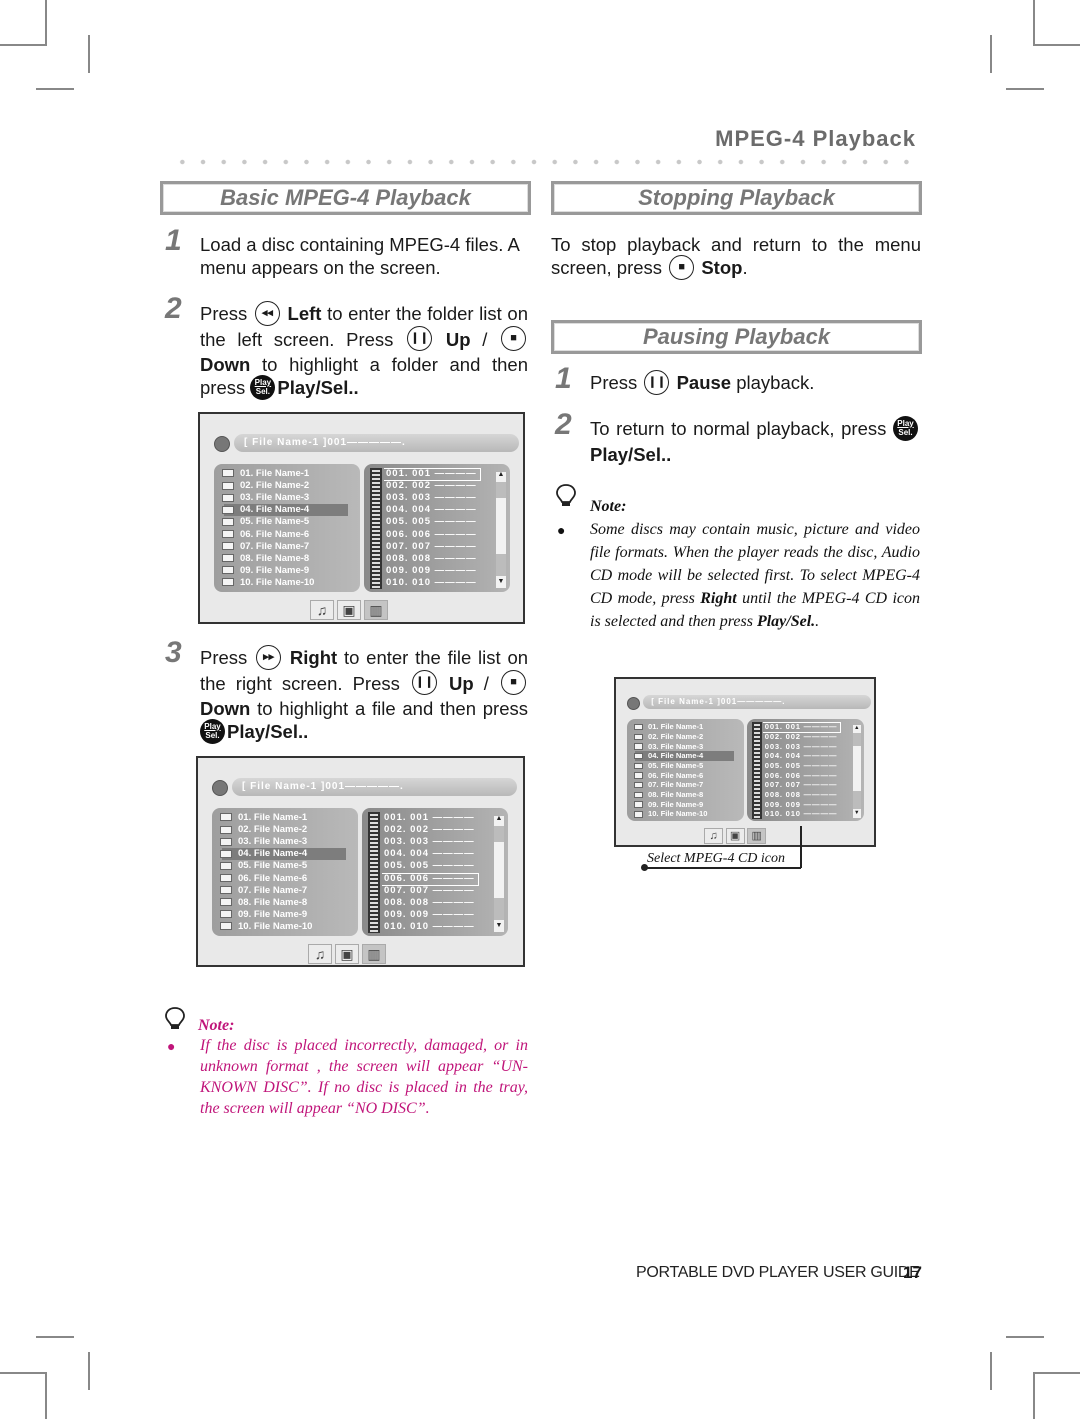 This screenshot has height=1419, width=1080. I want to click on folder-row: 01. File Name-1, so click(668, 727).